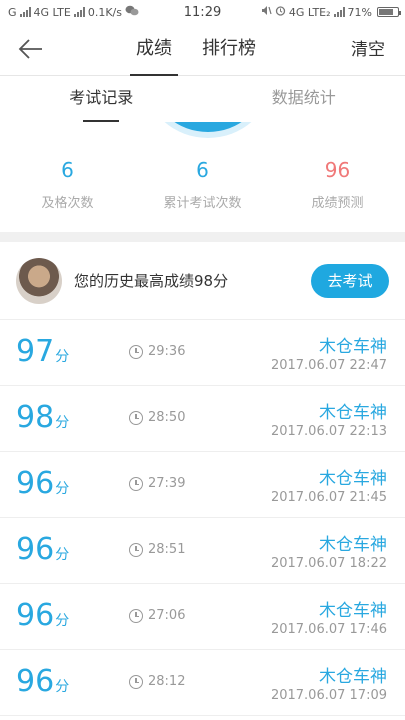 This screenshot has height=720, width=405. What do you see at coordinates (328, 431) in the screenshot?
I see `record-datetime: 2017.06.07 22:13` at bounding box center [328, 431].